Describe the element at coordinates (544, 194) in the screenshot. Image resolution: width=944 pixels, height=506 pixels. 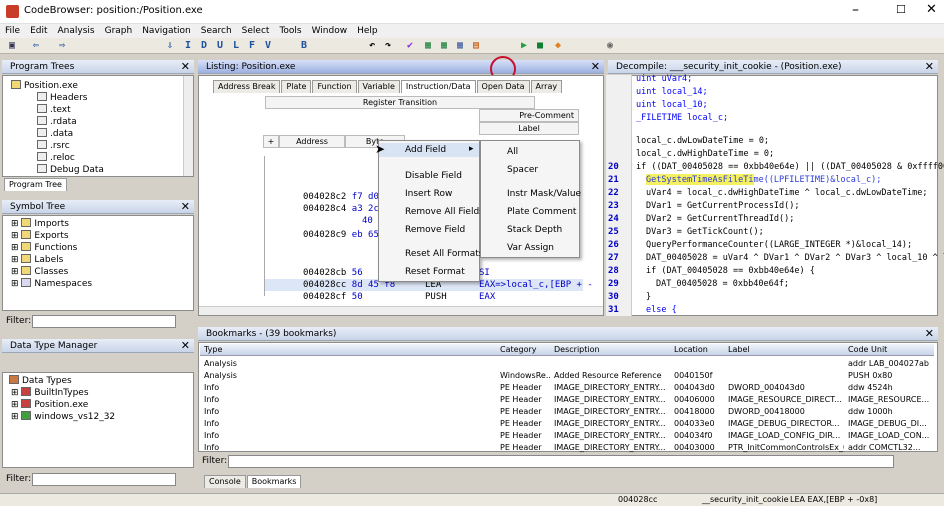
I see `submenu-item-instr-mask: Instr Mask/Value` at that location.